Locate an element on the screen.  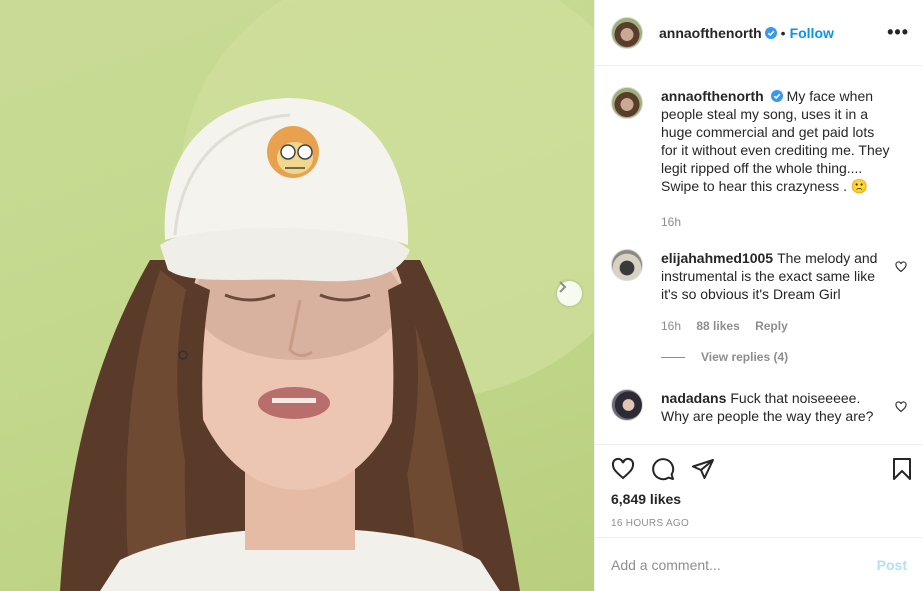
comment-username: elijahahmed1005 is located at coordinates (717, 258).